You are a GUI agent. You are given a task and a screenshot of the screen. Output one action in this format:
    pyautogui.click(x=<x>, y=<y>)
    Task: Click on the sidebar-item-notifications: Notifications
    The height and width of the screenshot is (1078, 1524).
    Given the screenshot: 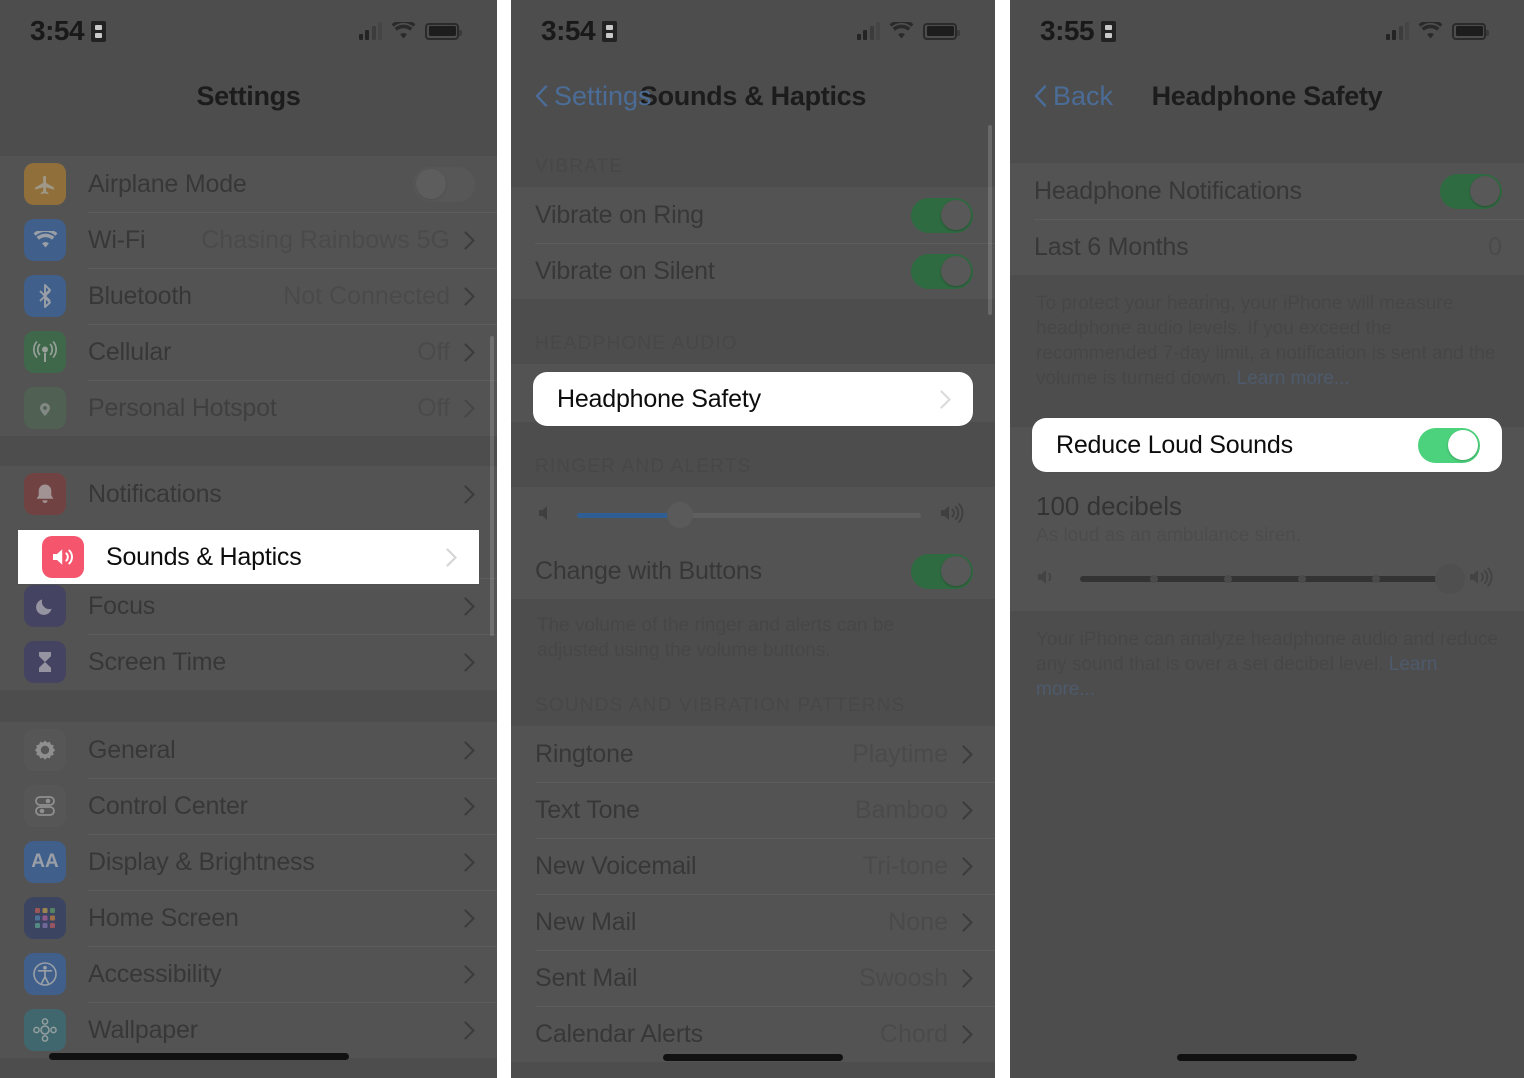 What is the action you would take?
    pyautogui.click(x=248, y=494)
    